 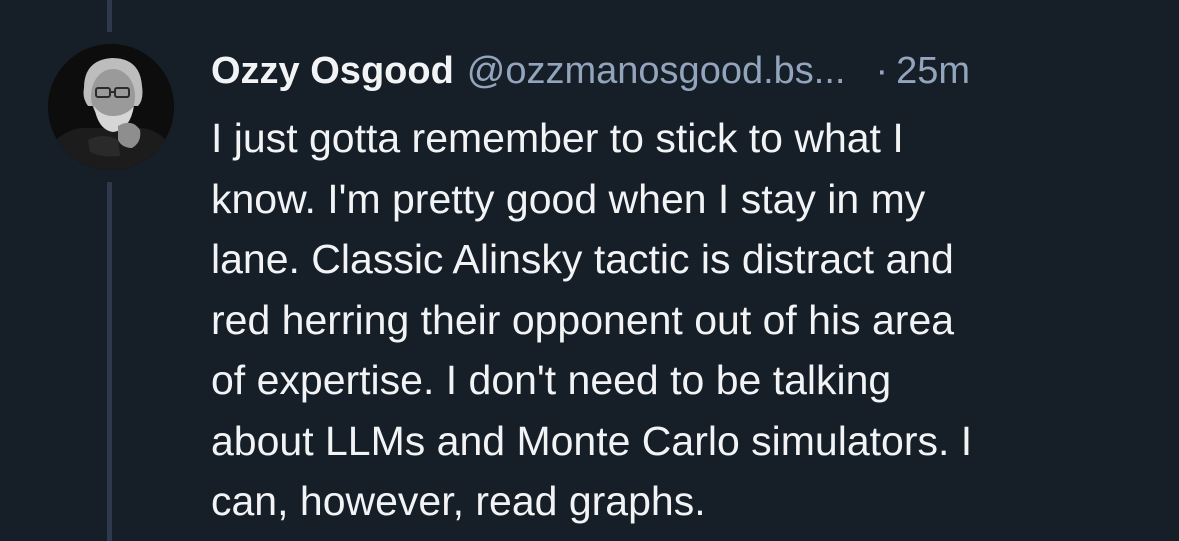 I want to click on avatar-photo, so click(x=111, y=107).